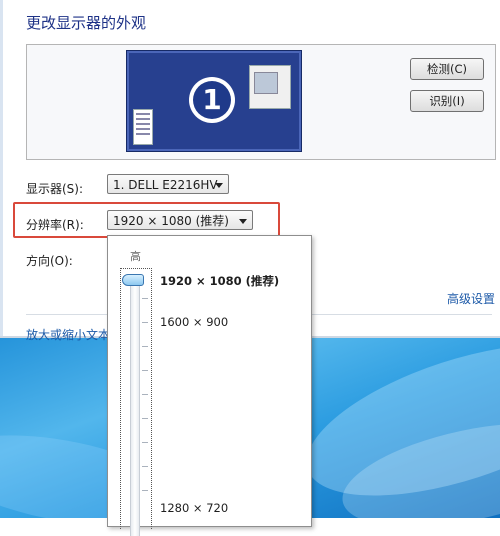 The height and width of the screenshot is (536, 500). What do you see at coordinates (49, 261) in the screenshot?
I see `orientation-label: 方向(O):` at bounding box center [49, 261].